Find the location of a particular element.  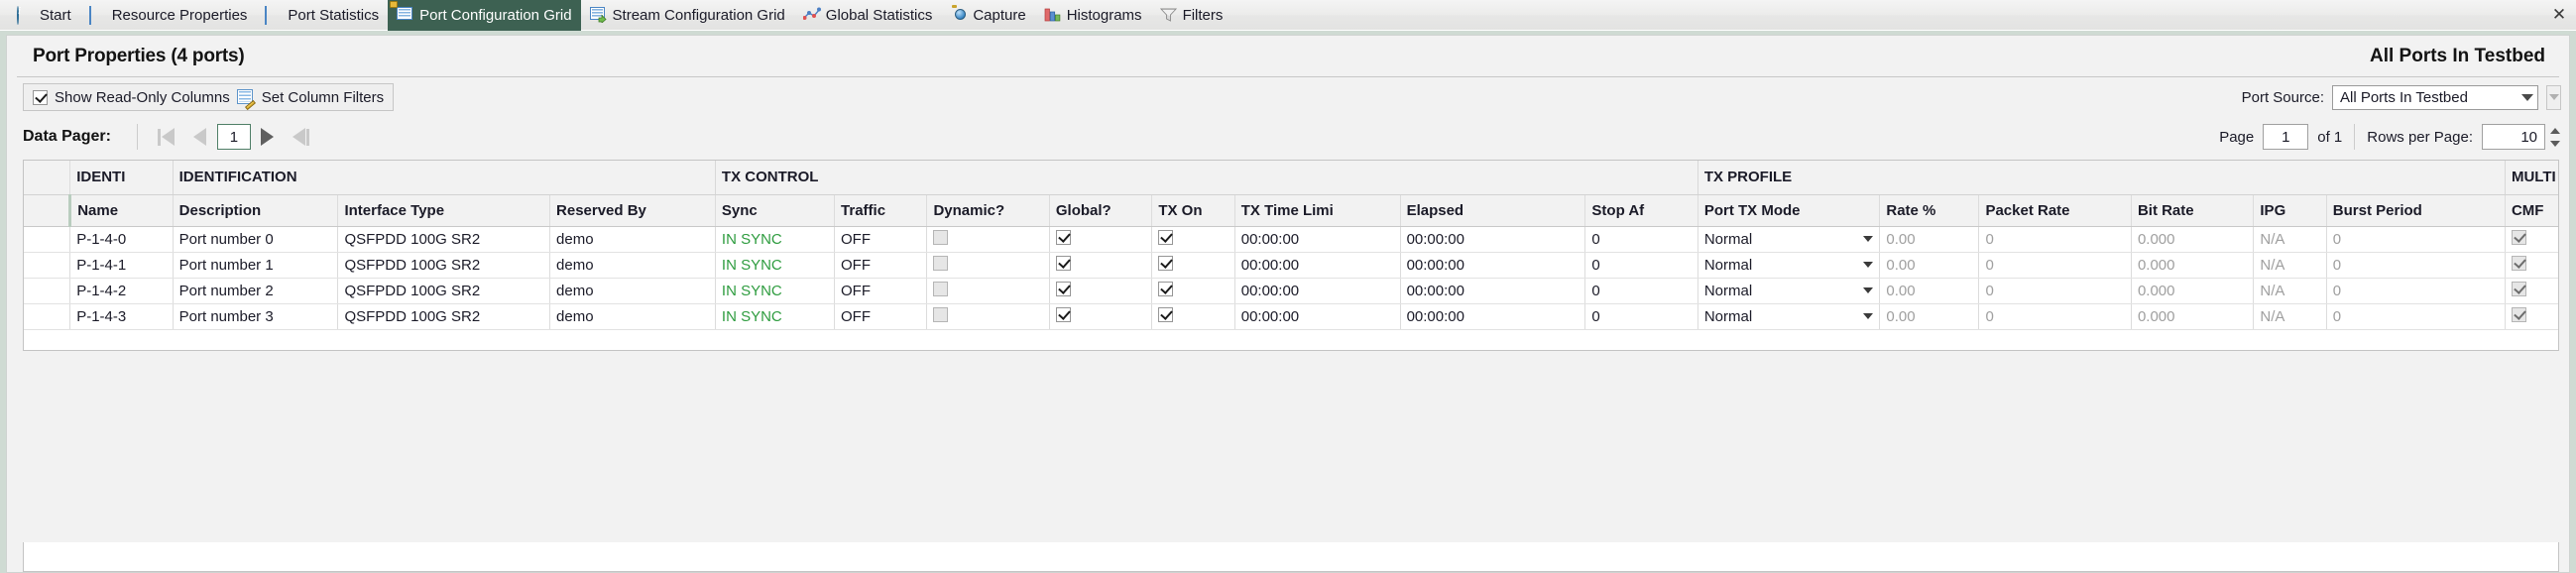

column-header-bit-rate: Bit Rate is located at coordinates (2193, 210).